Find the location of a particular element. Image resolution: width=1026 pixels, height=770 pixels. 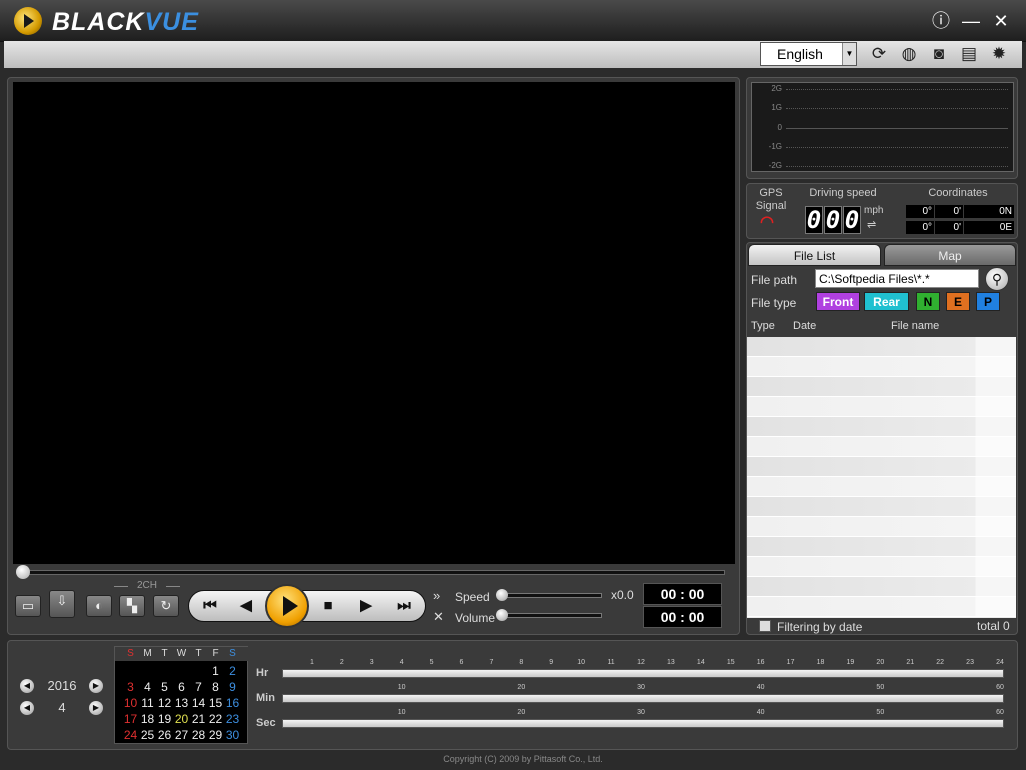

file-path-input is located at coordinates (897, 278).